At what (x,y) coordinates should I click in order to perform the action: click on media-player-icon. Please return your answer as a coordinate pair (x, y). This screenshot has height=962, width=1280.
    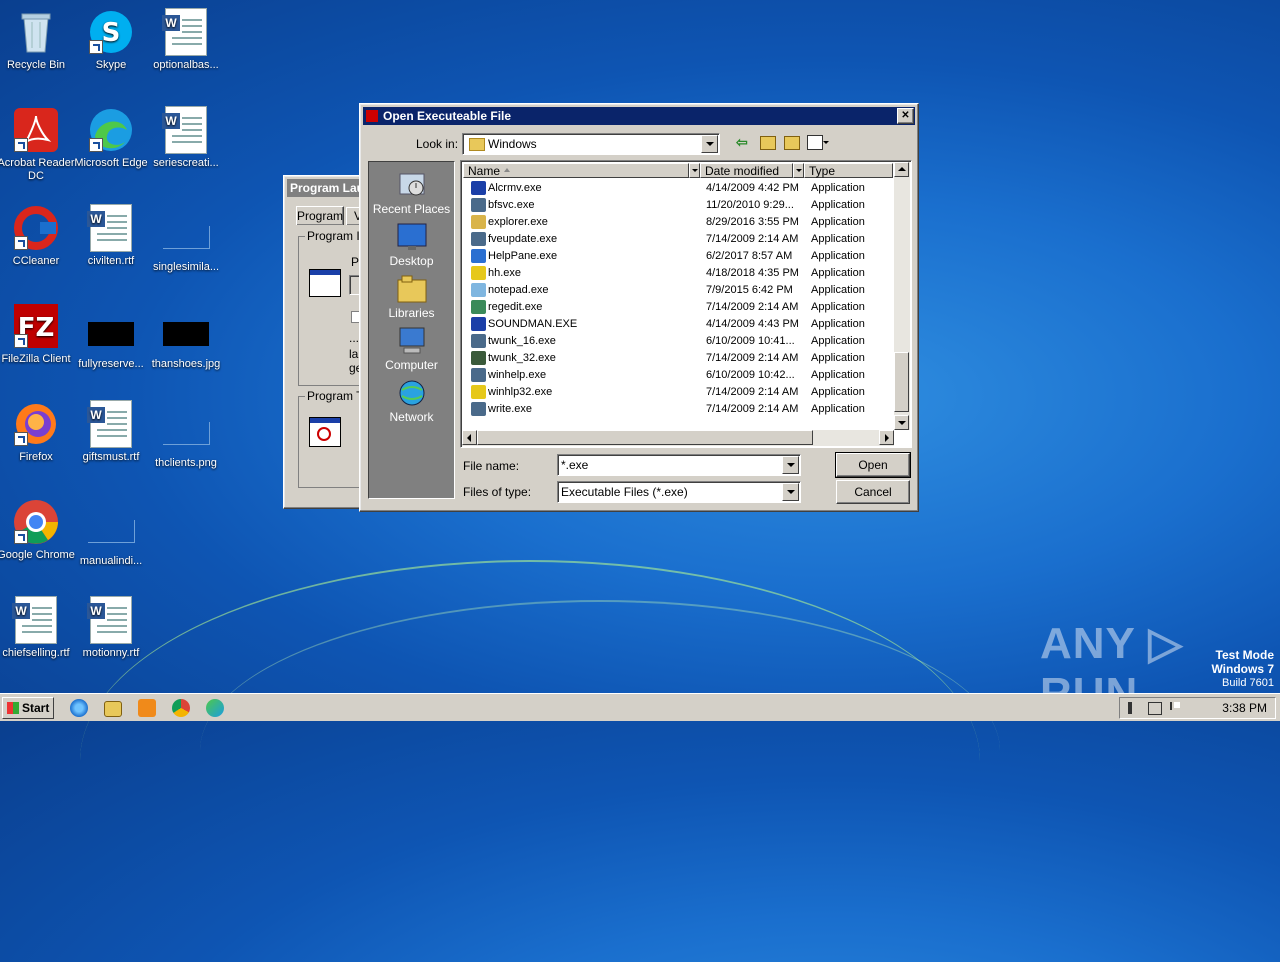
    Looking at the image, I should click on (147, 708).